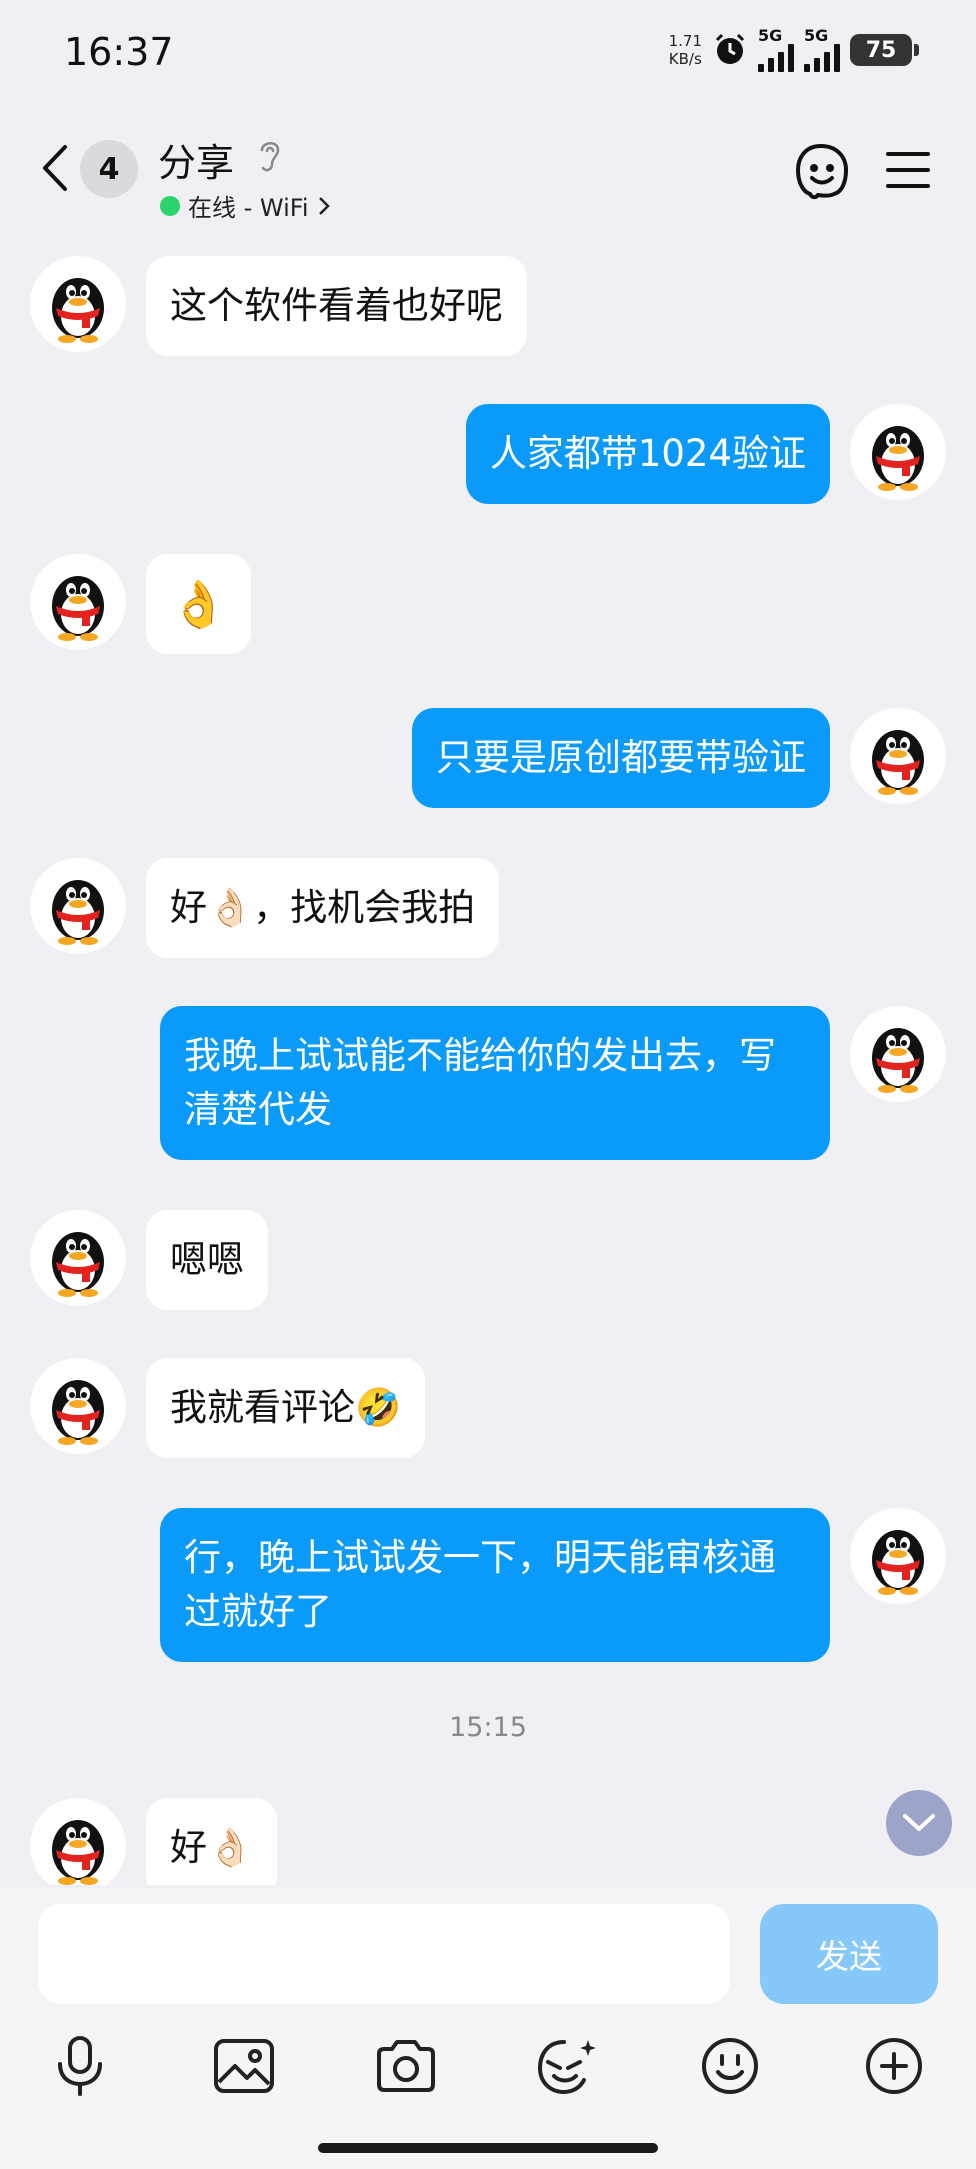 This screenshot has width=976, height=2169. I want to click on message-incoming: 我就看评论🤣, so click(237, 1408).